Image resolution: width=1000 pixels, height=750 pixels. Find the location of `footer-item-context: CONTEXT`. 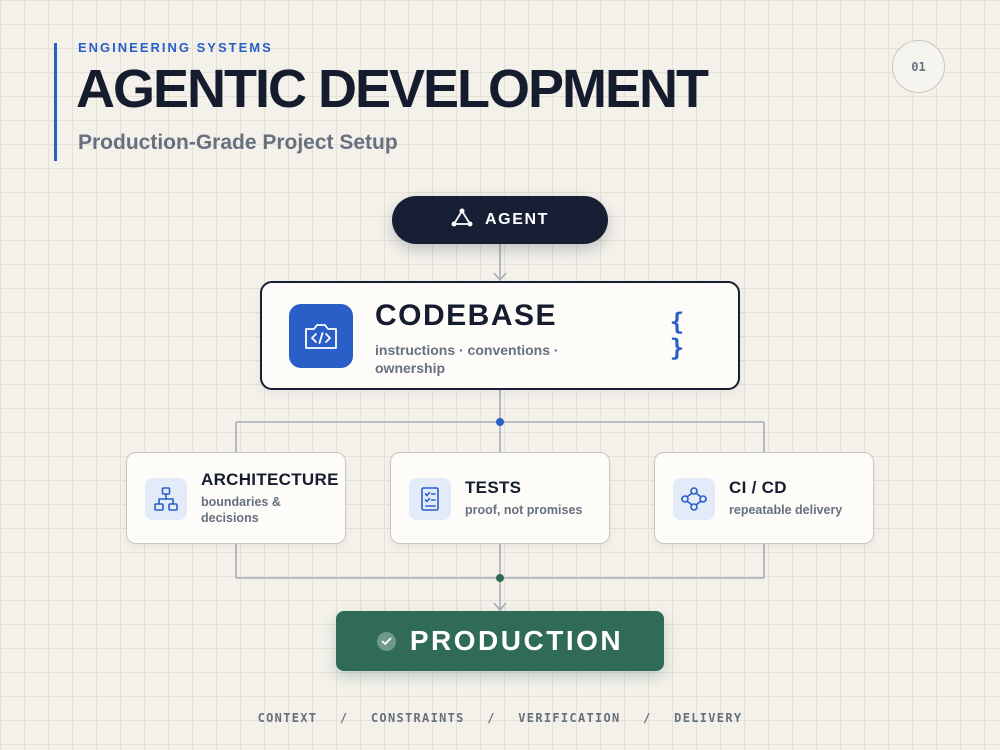

footer-item-context: CONTEXT is located at coordinates (287, 718).